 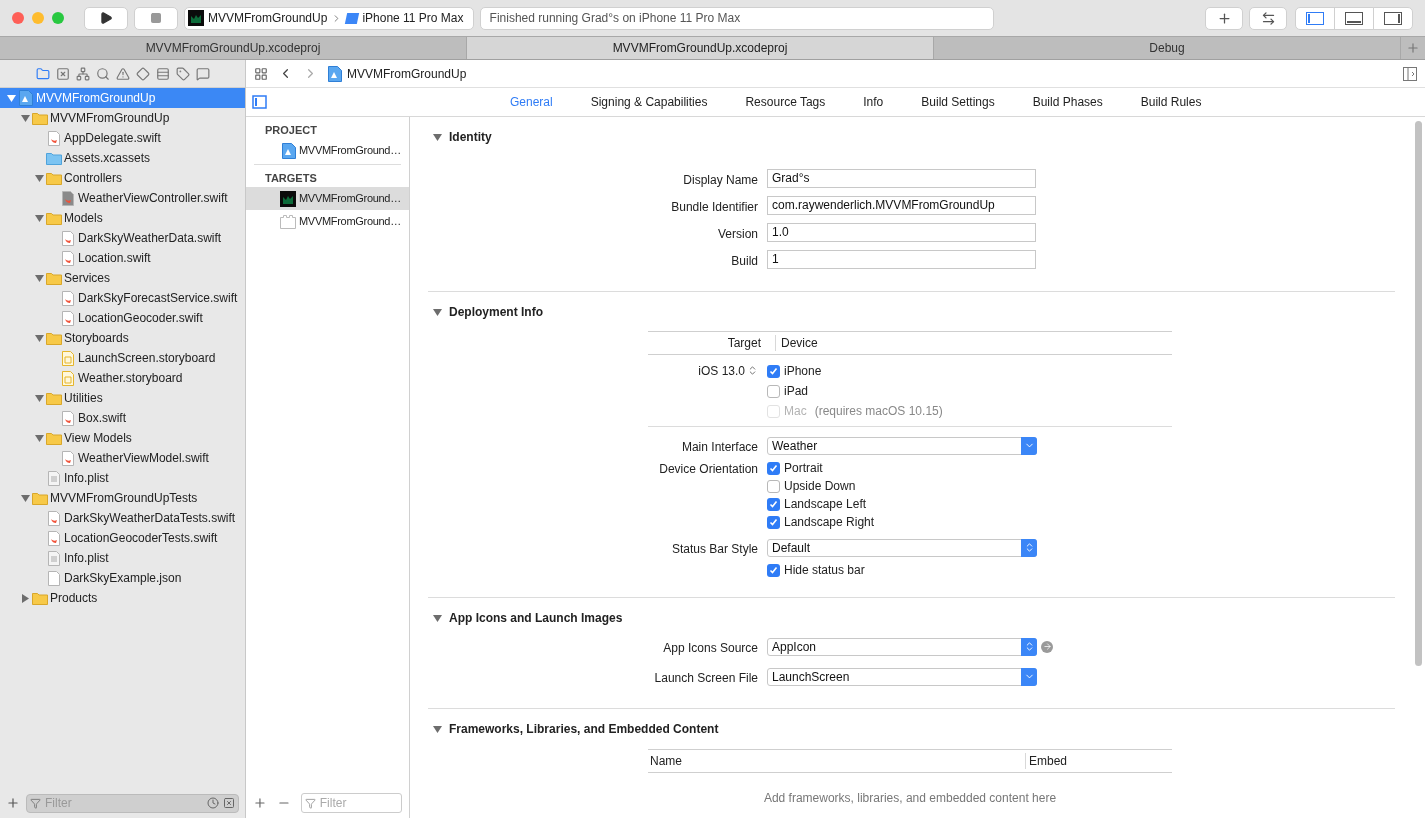 What do you see at coordinates (901, 178) in the screenshot?
I see `text-field: Grad°s` at bounding box center [901, 178].